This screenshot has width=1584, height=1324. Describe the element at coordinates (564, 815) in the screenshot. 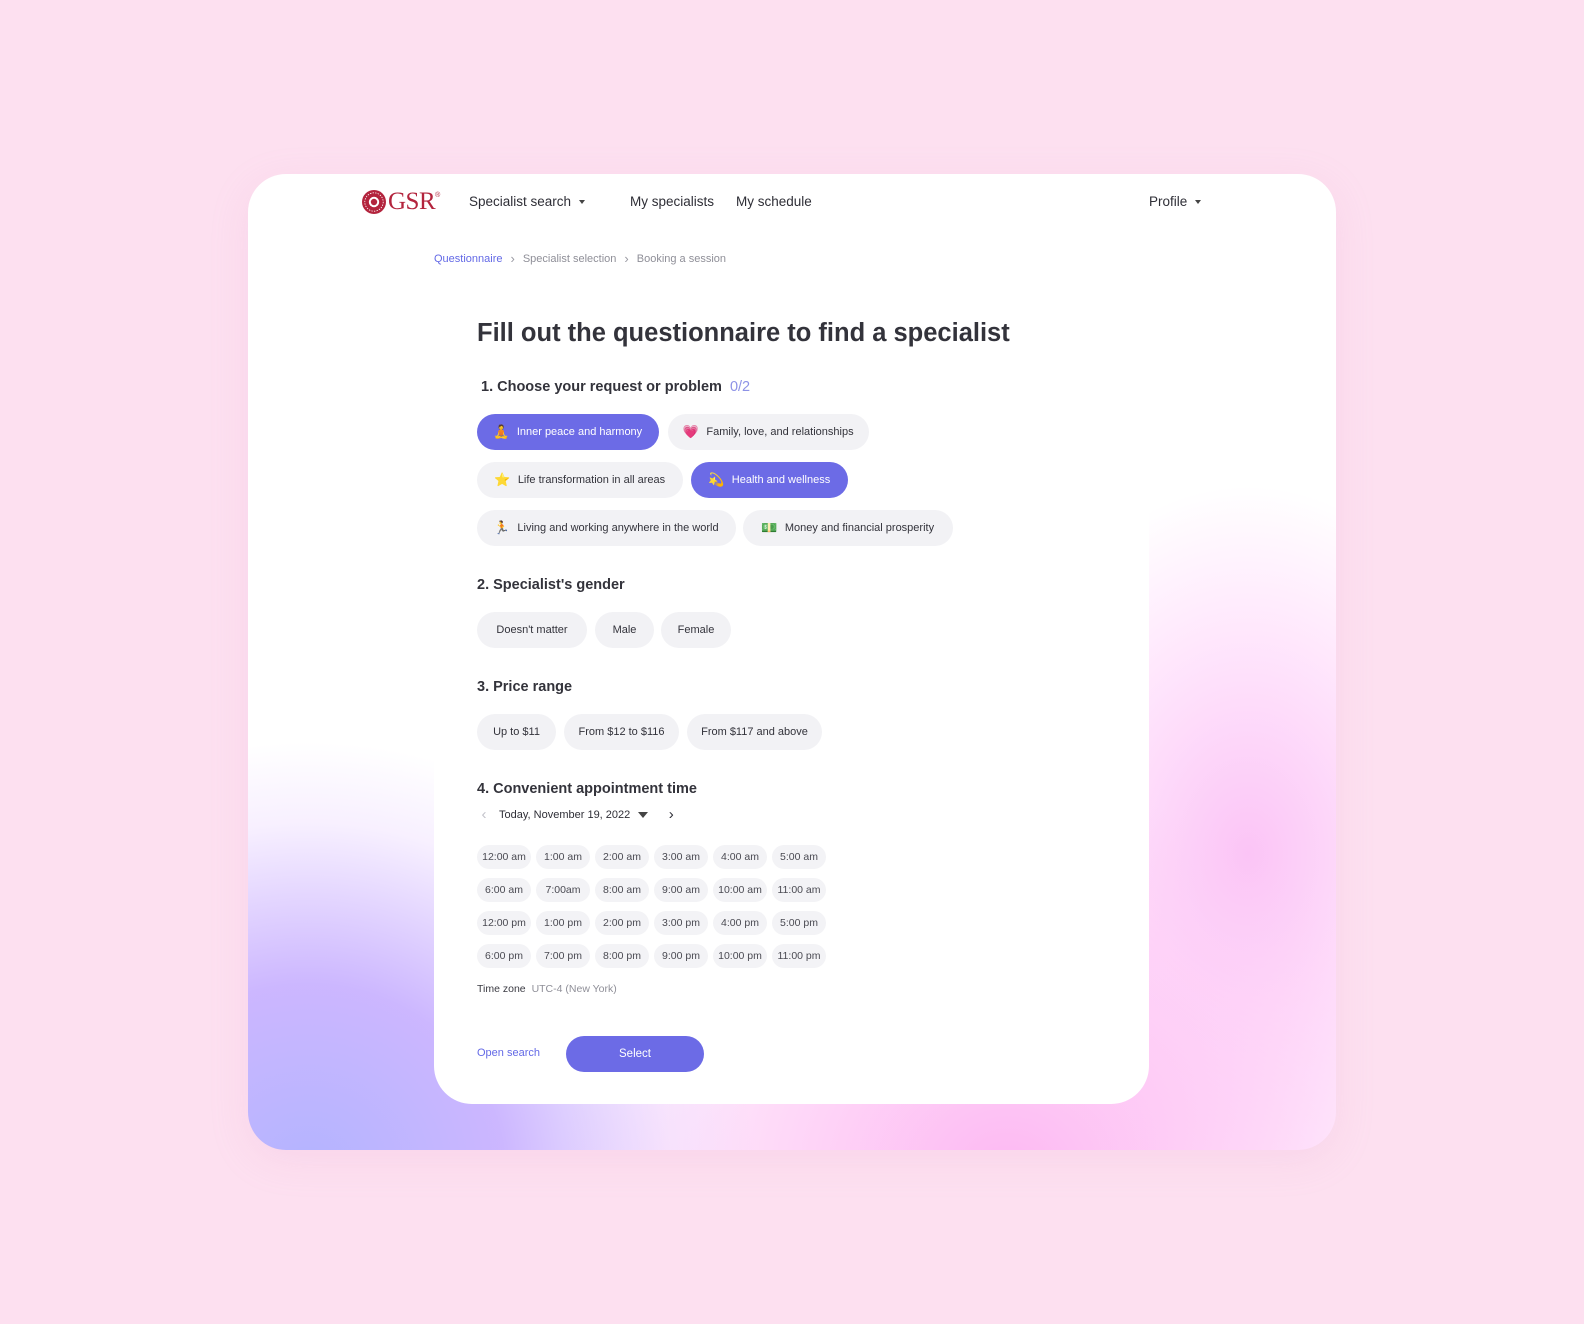

I see `selected-date: Today, November 19, 2022` at that location.